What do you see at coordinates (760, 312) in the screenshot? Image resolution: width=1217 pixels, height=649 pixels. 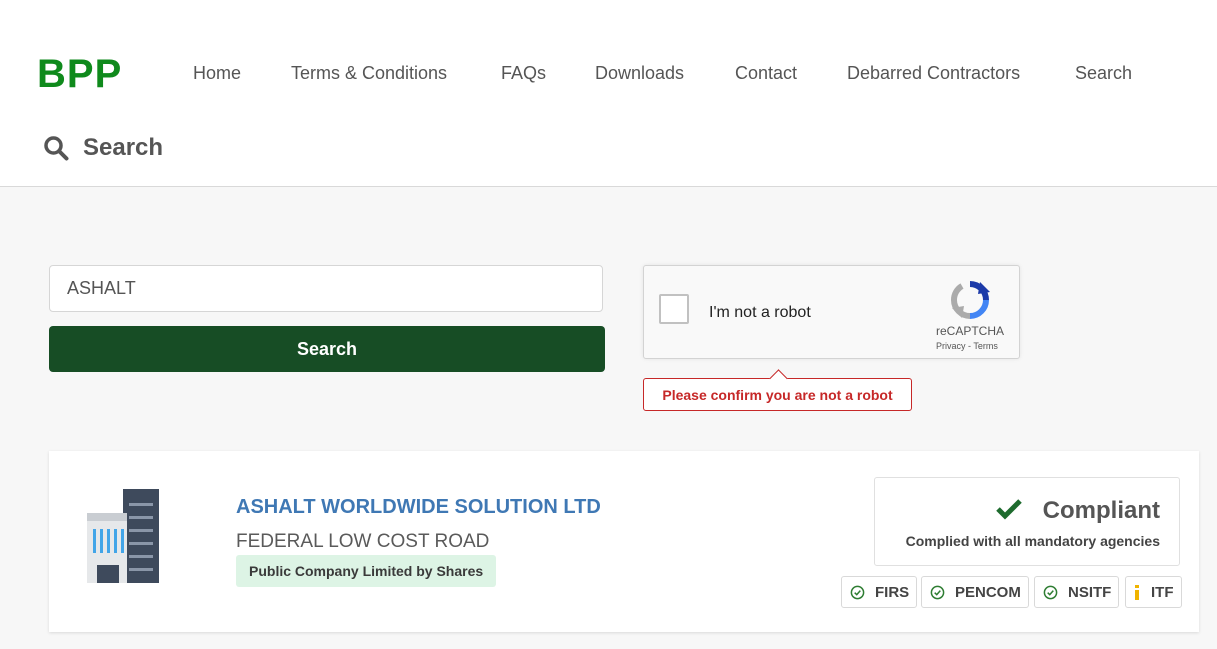 I see `recaptcha-label: I'm not a robot` at bounding box center [760, 312].